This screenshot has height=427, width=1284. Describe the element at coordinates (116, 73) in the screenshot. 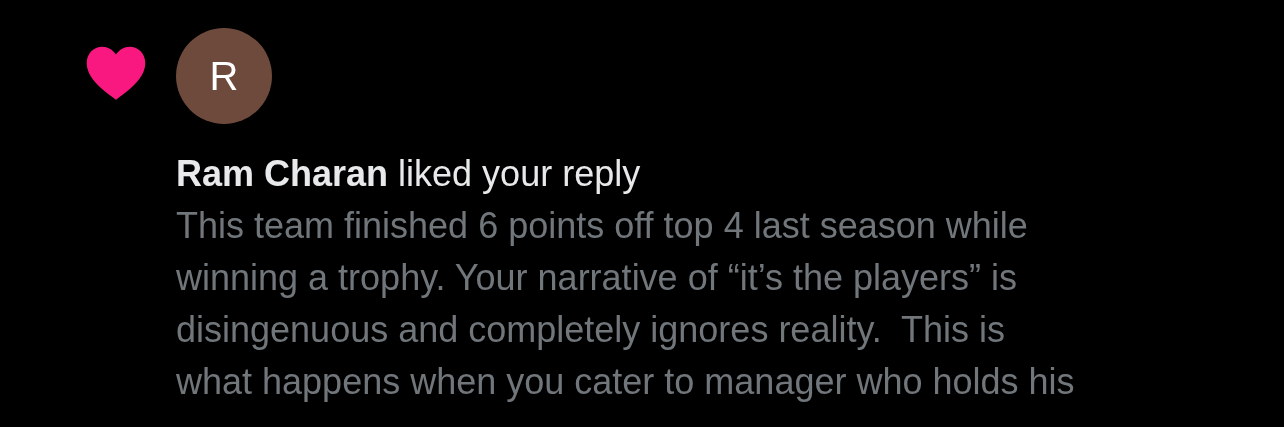

I see `heart-icon` at that location.